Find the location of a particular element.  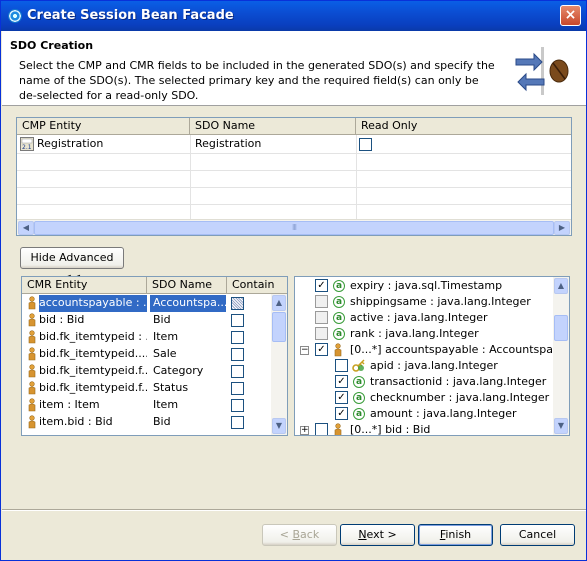

cmp-table-header: CMP Entity SDO Name Read Only is located at coordinates (294, 126).